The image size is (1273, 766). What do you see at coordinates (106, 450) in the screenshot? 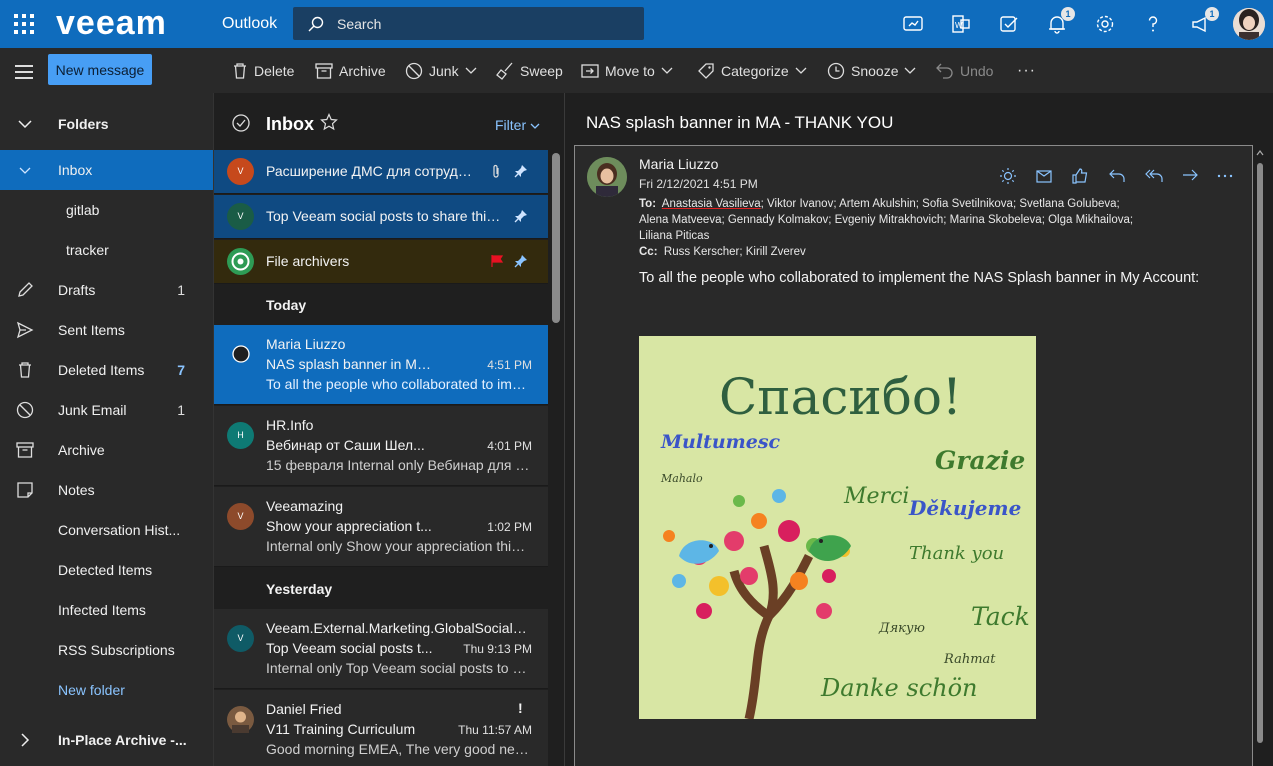
I see `folder-archive: Archive` at bounding box center [106, 450].